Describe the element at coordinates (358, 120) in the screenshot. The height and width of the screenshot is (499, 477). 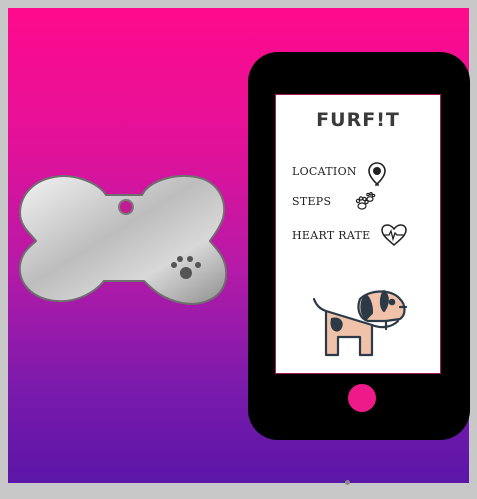
I see `brand-title: FURF!T` at that location.